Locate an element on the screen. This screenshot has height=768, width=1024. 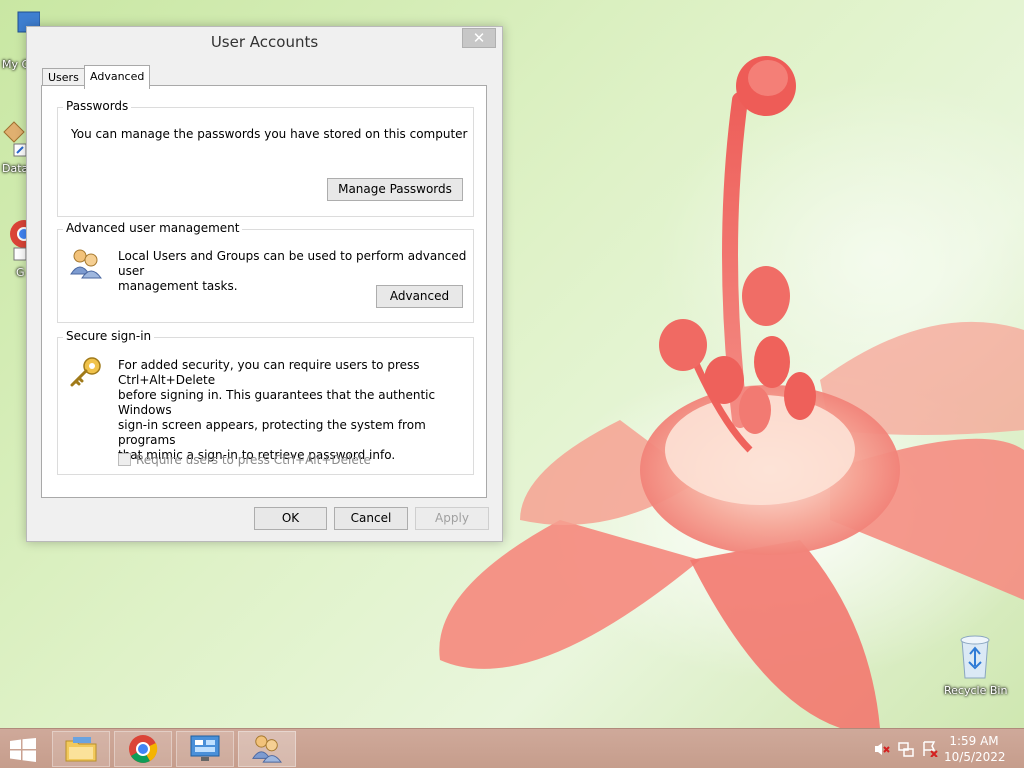
user-accounts-icon is located at coordinates (267, 749).